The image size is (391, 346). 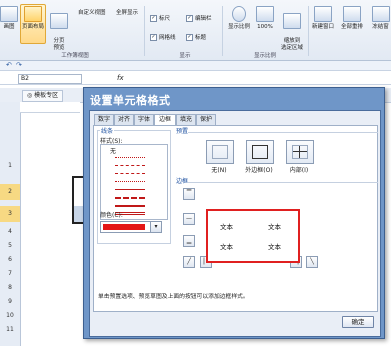 What do you see at coordinates (50, 79) in the screenshot?
I see `name-box: B2` at bounding box center [50, 79].